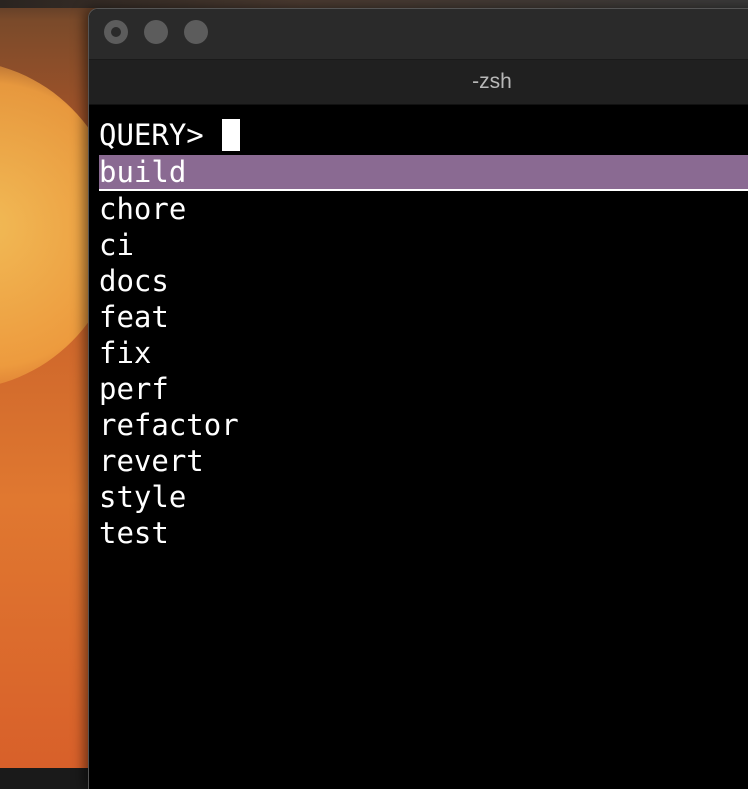 This screenshot has width=748, height=789. I want to click on query-prompt-line: QUERY>, so click(169, 135).